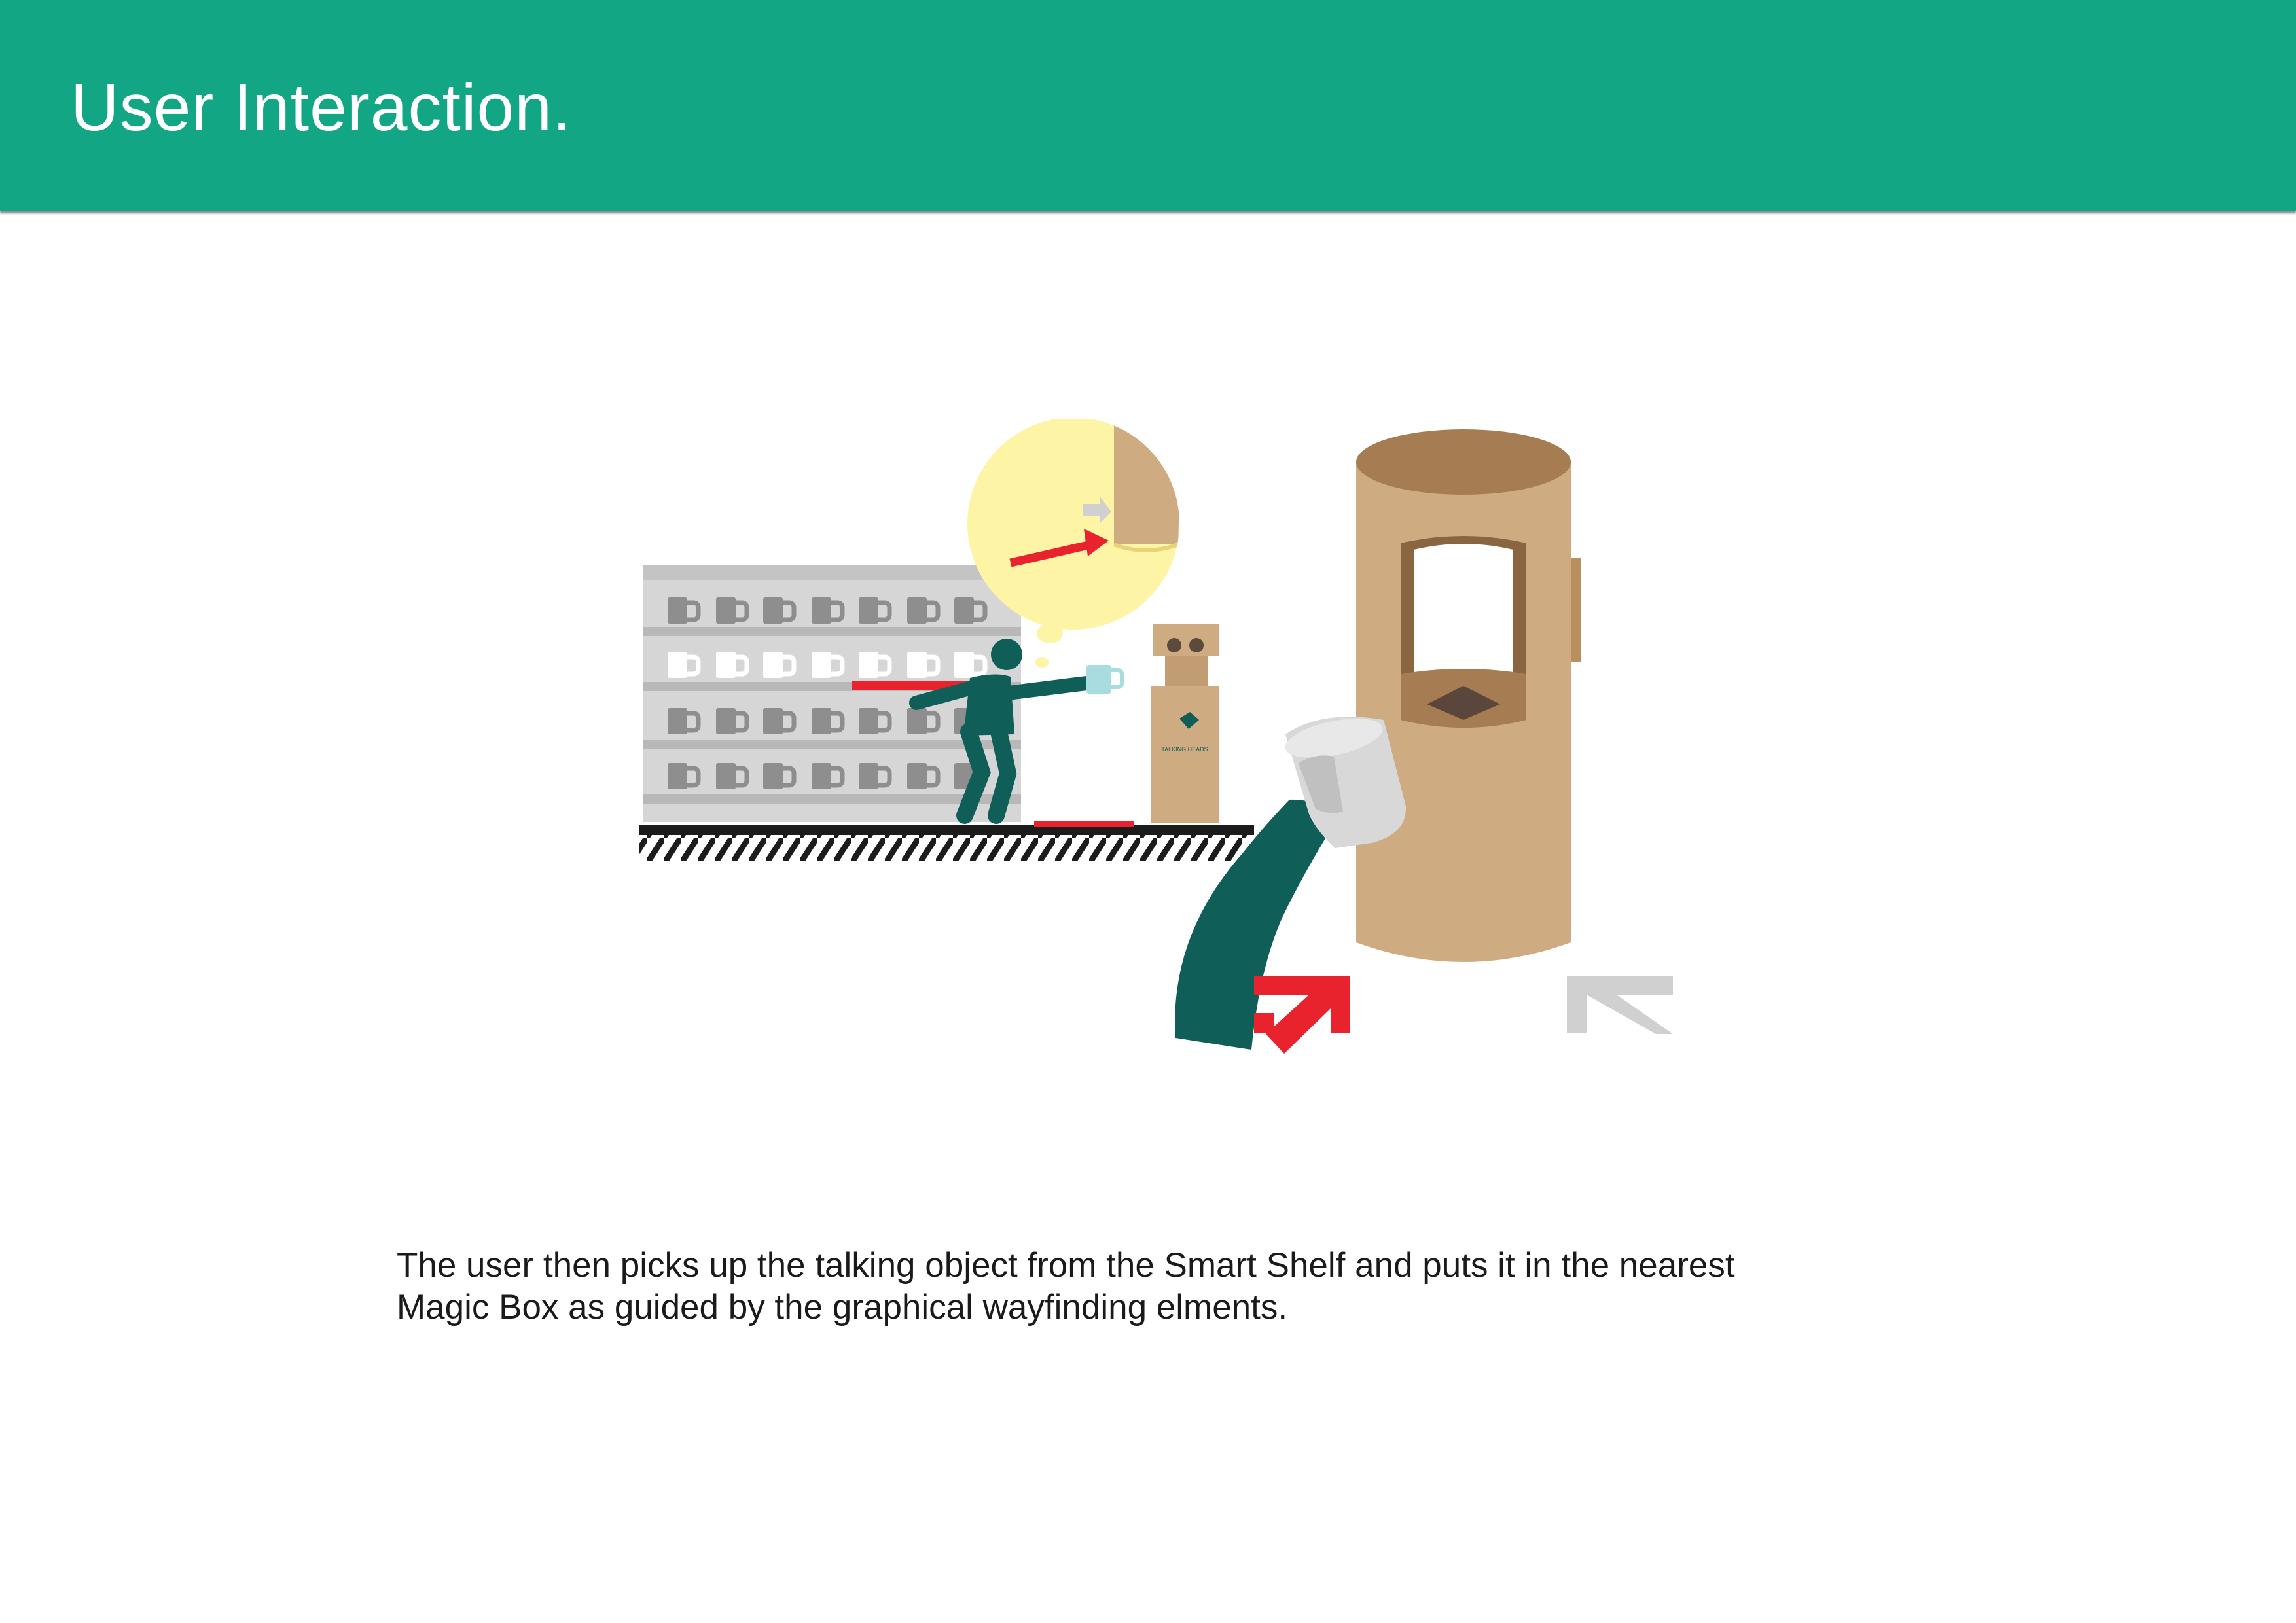 The height and width of the screenshot is (1623, 2296). I want to click on header-bar: User Interaction., so click(1148, 105).